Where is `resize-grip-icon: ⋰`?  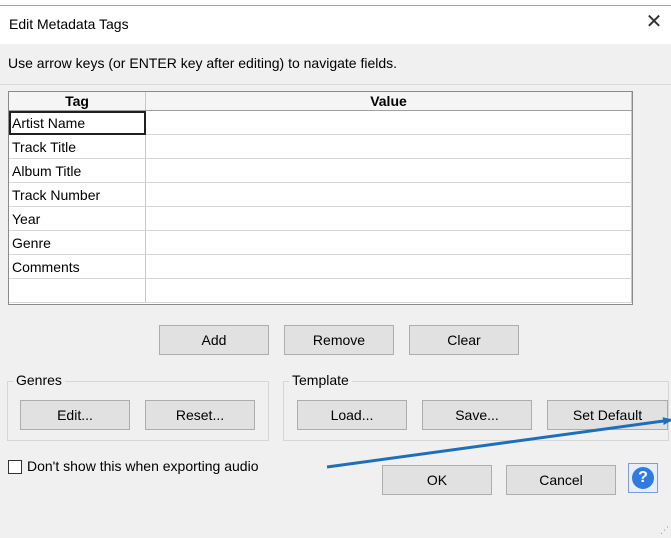
resize-grip-icon: ⋰ is located at coordinates (664, 530).